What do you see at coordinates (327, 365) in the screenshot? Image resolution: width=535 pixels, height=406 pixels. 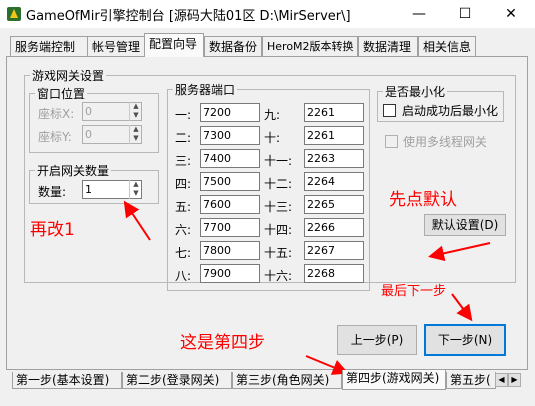 I see `arrow-to-step4-tab` at bounding box center [327, 365].